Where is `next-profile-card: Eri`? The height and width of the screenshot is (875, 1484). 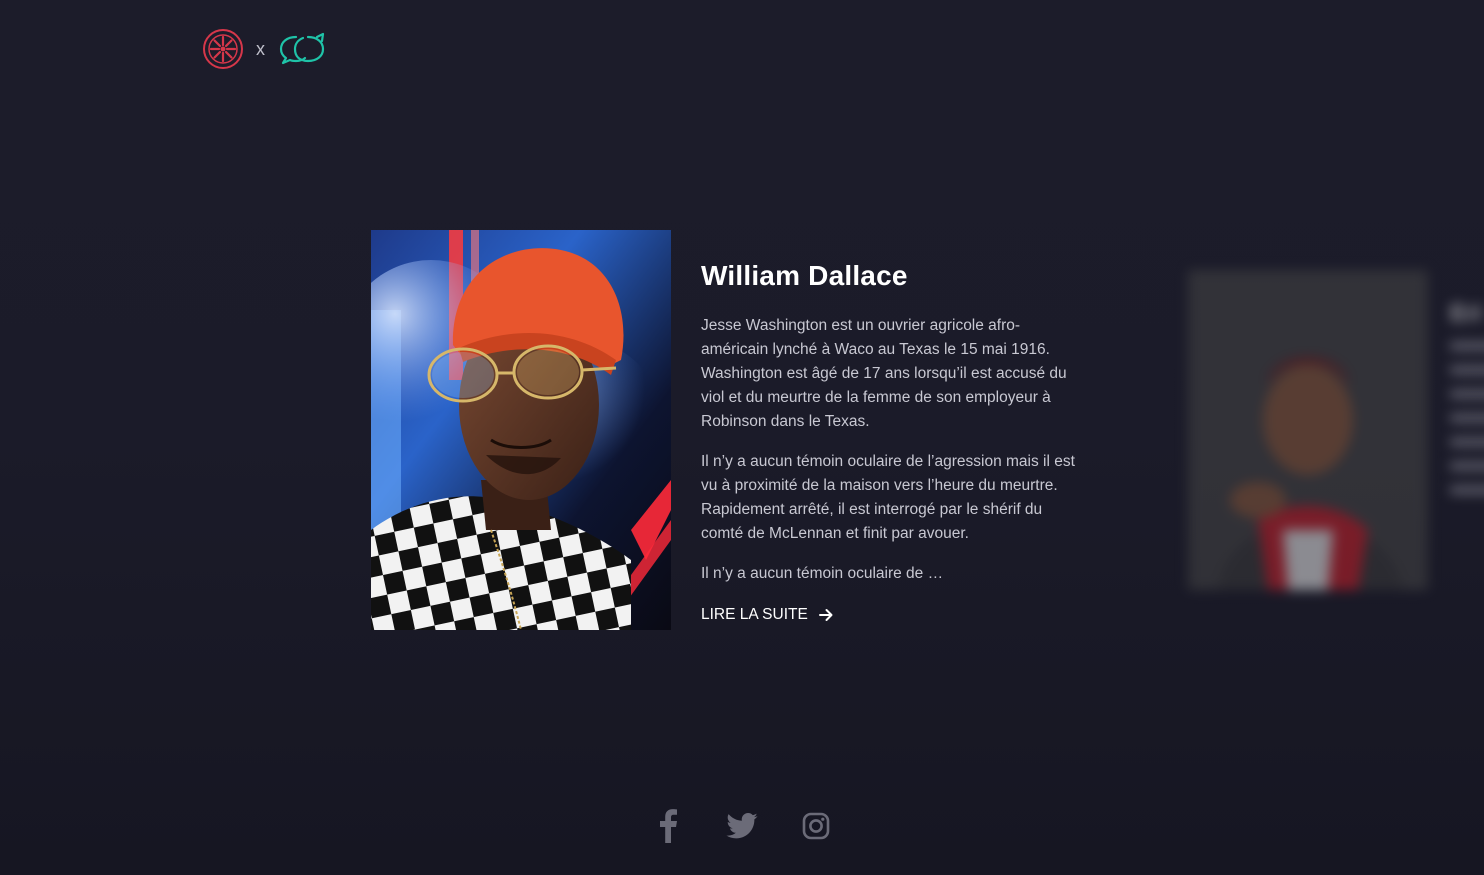 next-profile-card: Eri is located at coordinates (1336, 430).